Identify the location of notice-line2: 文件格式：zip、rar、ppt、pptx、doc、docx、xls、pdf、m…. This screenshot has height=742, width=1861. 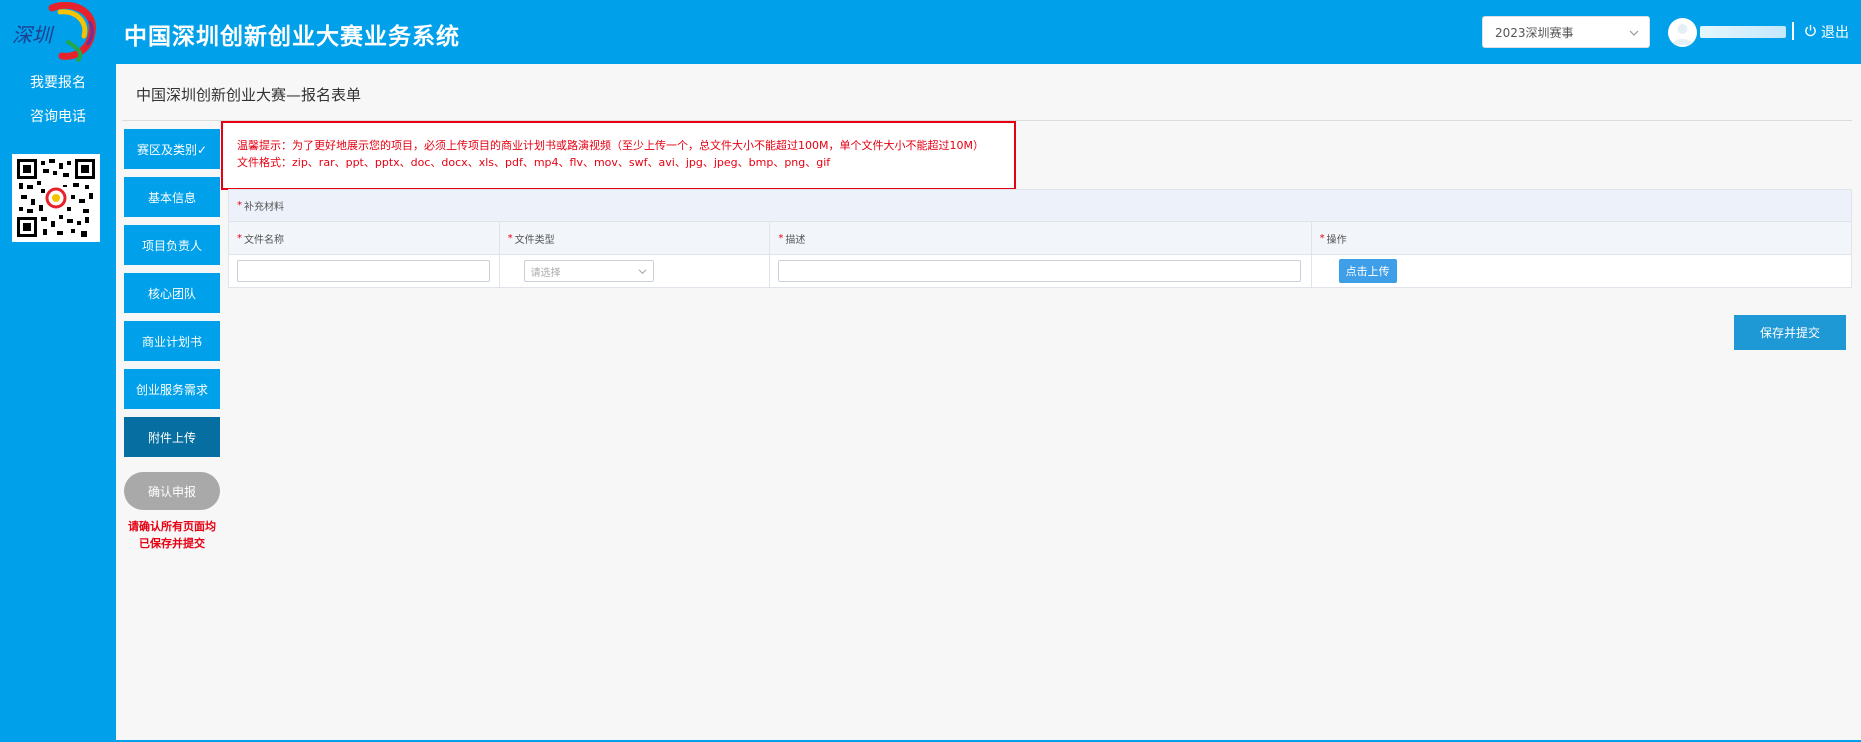
(534, 162).